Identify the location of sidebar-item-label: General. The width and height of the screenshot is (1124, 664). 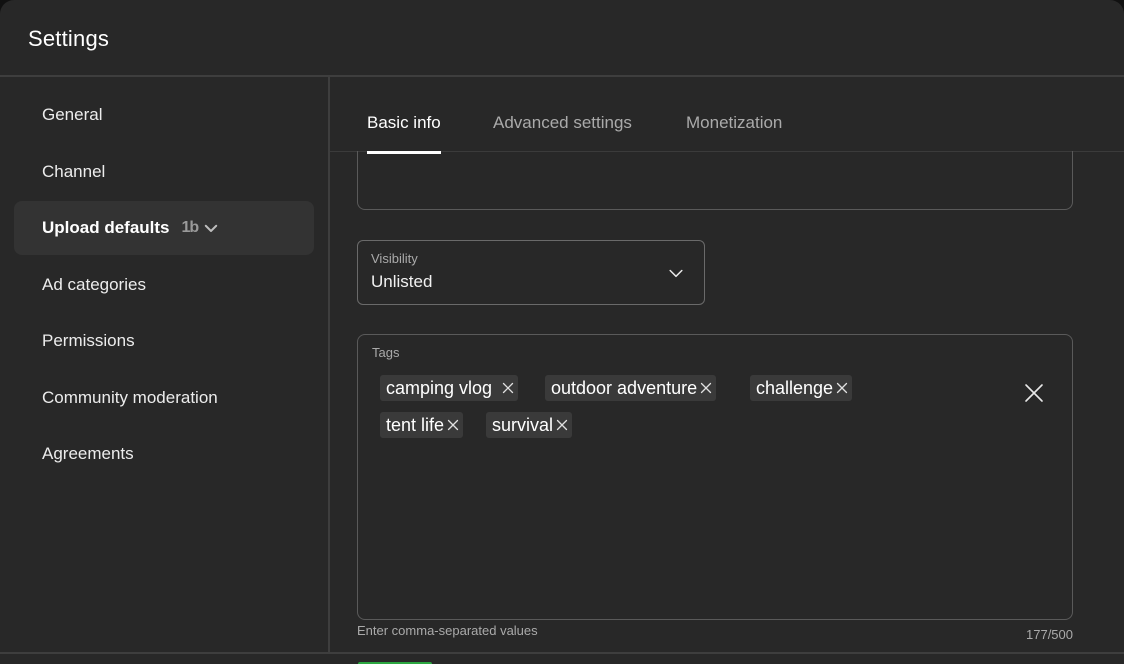
(72, 114).